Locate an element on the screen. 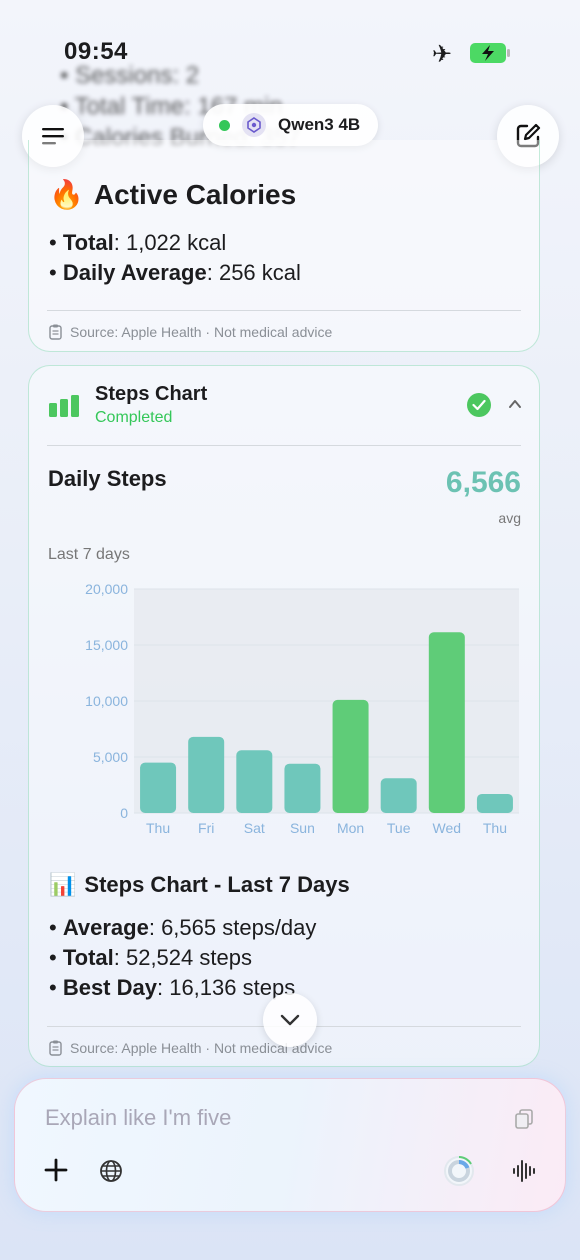 The height and width of the screenshot is (1260, 580). summary-best-label: Best Day is located at coordinates (109, 987).